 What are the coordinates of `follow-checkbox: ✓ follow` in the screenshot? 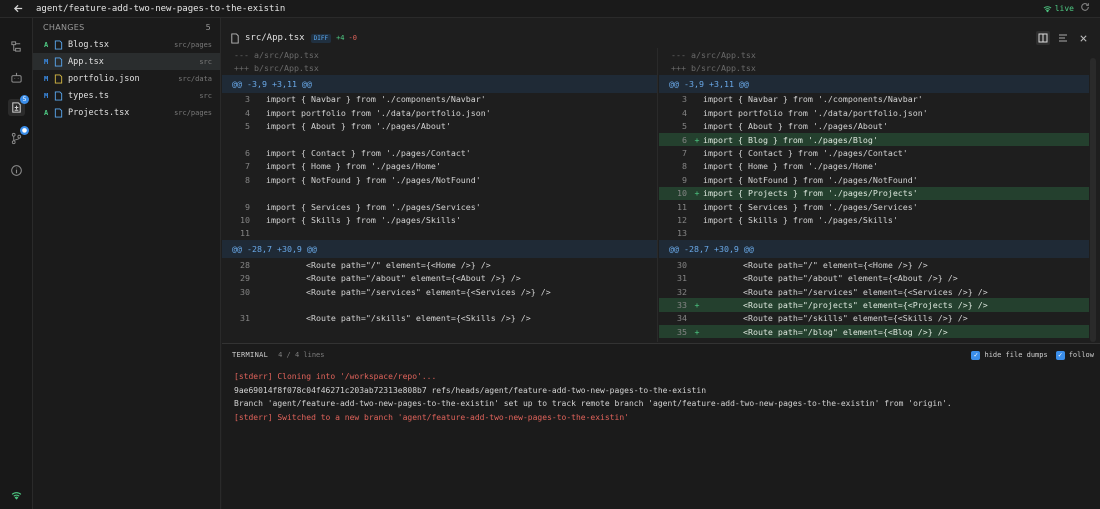 It's located at (1074, 355).